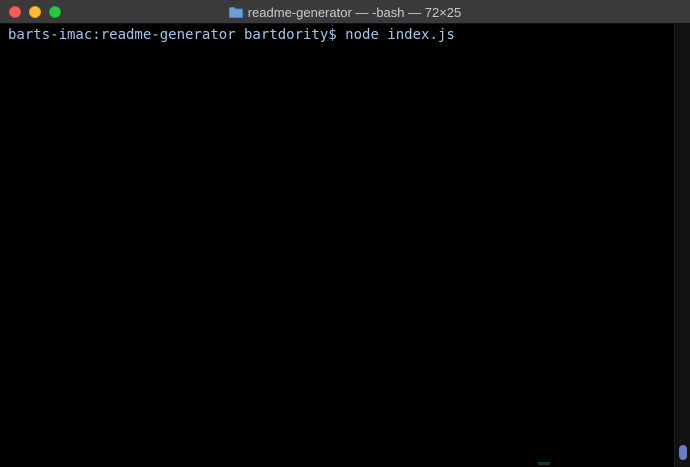 The image size is (690, 467). Describe the element at coordinates (172, 35) in the screenshot. I see `shell-prompt: barts-imac:readme-generator bartdority$` at that location.